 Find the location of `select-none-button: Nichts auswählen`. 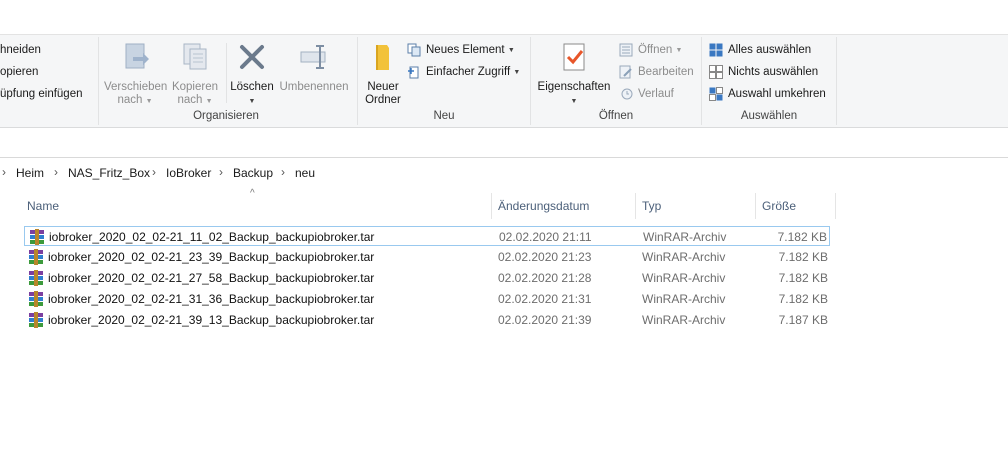

select-none-button: Nichts auswählen is located at coordinates (763, 72).